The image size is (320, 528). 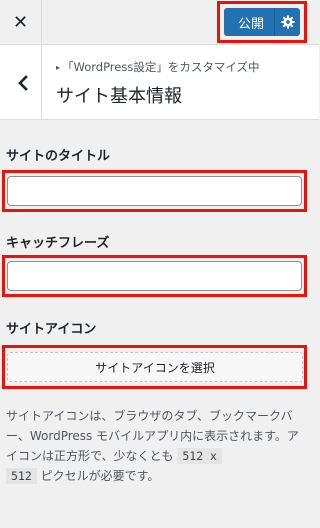 I want to click on site-title-label: サイトのタイトル, so click(x=58, y=156).